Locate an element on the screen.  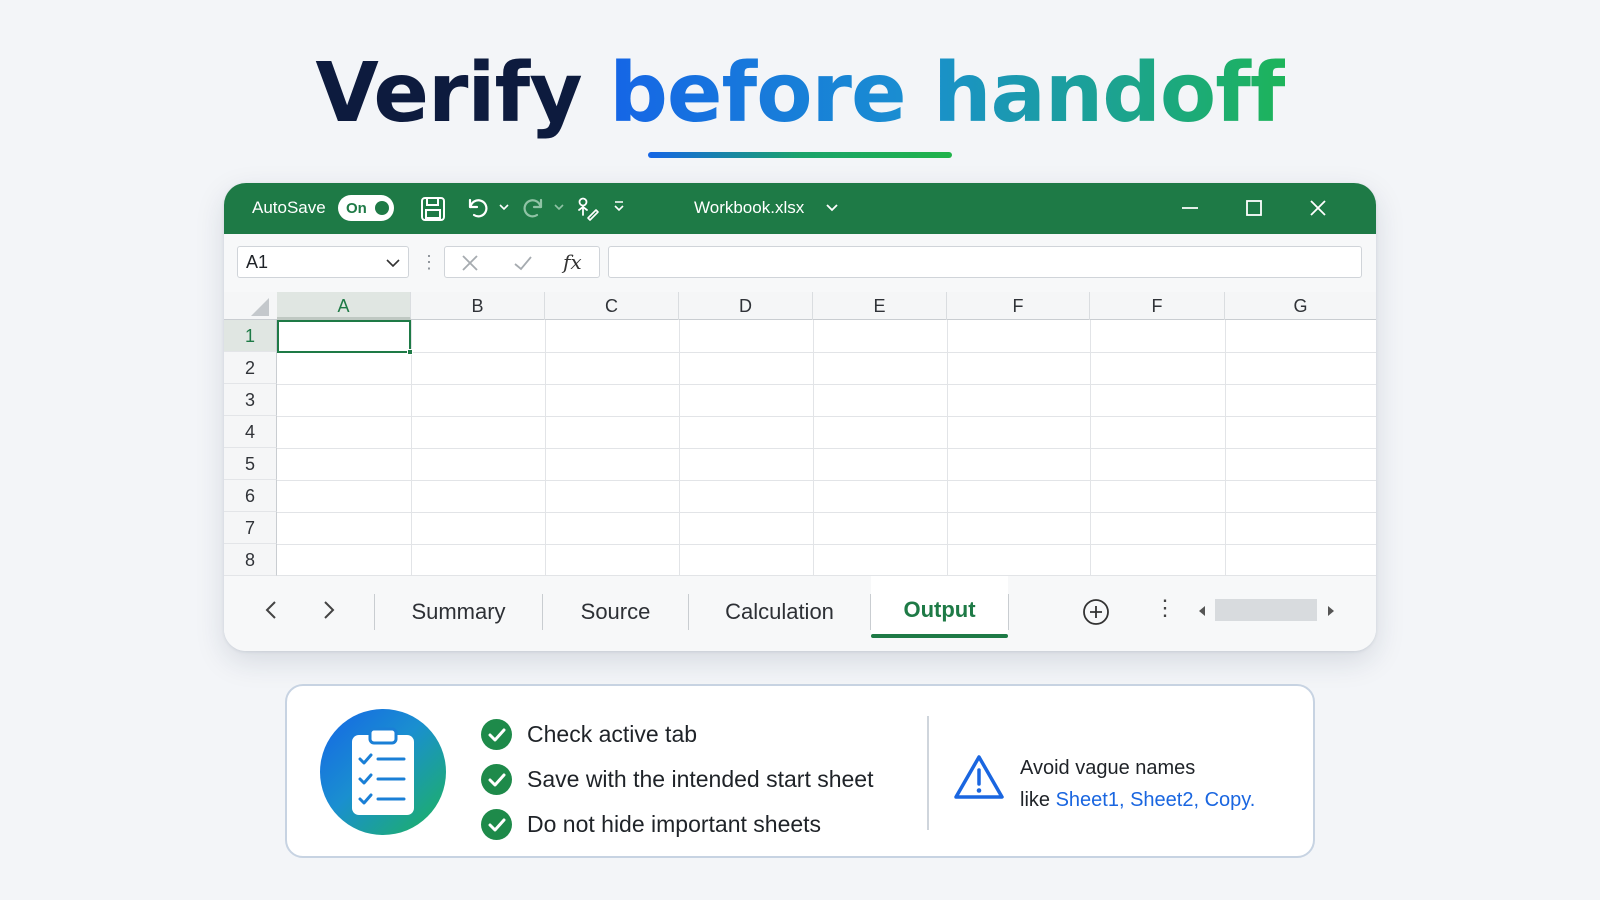
column-header-f-second: F is located at coordinates (1157, 306).